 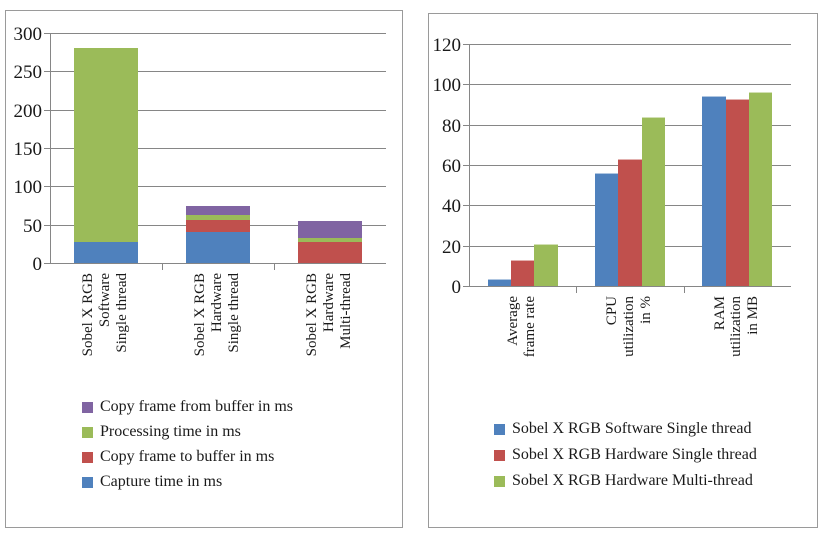 What do you see at coordinates (105, 300) in the screenshot?
I see `category-label-line: Software` at bounding box center [105, 300].